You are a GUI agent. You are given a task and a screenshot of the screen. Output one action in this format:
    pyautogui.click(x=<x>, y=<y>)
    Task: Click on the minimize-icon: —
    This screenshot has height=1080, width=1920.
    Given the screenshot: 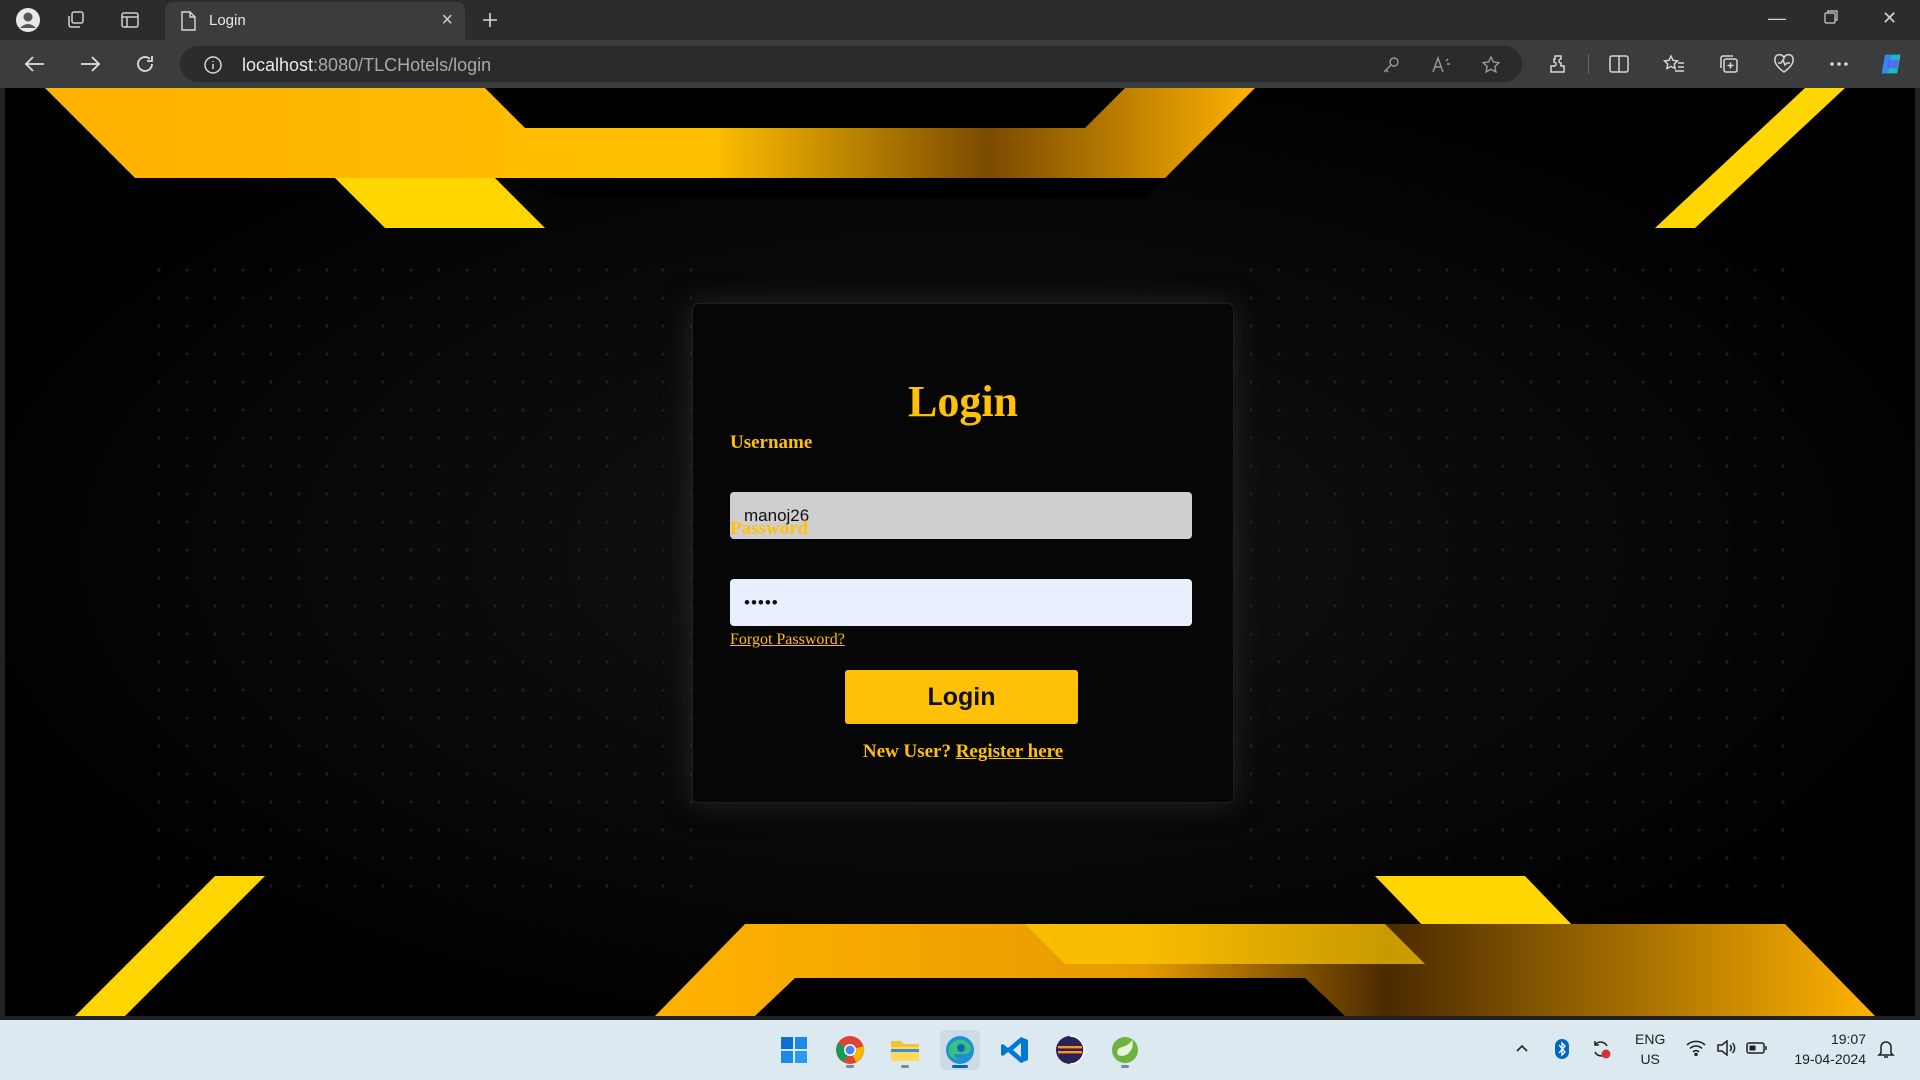 What is the action you would take?
    pyautogui.click(x=1777, y=18)
    